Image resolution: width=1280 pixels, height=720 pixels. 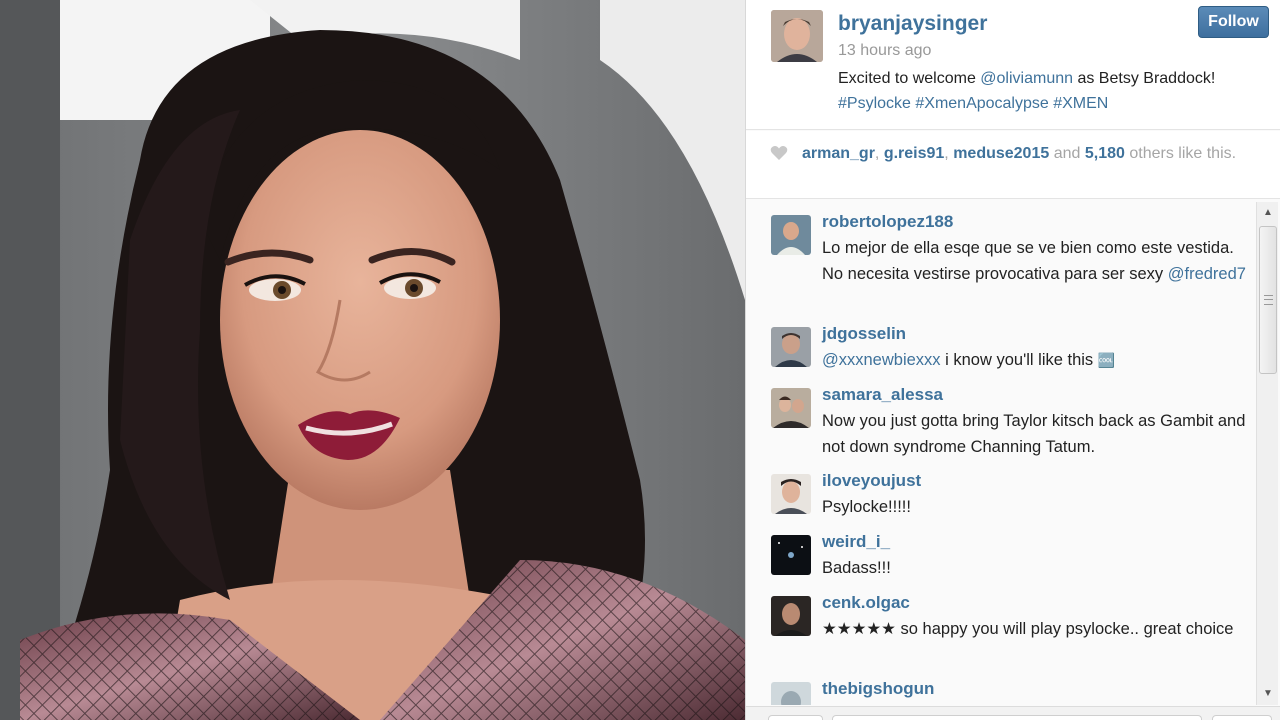 I want to click on comment-mention-link: @fredred7, so click(x=1207, y=274).